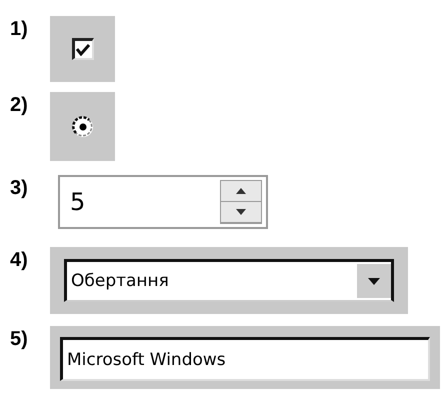 The height and width of the screenshot is (410, 441). Describe the element at coordinates (163, 202) in the screenshot. I see `number-spinner: 5` at that location.